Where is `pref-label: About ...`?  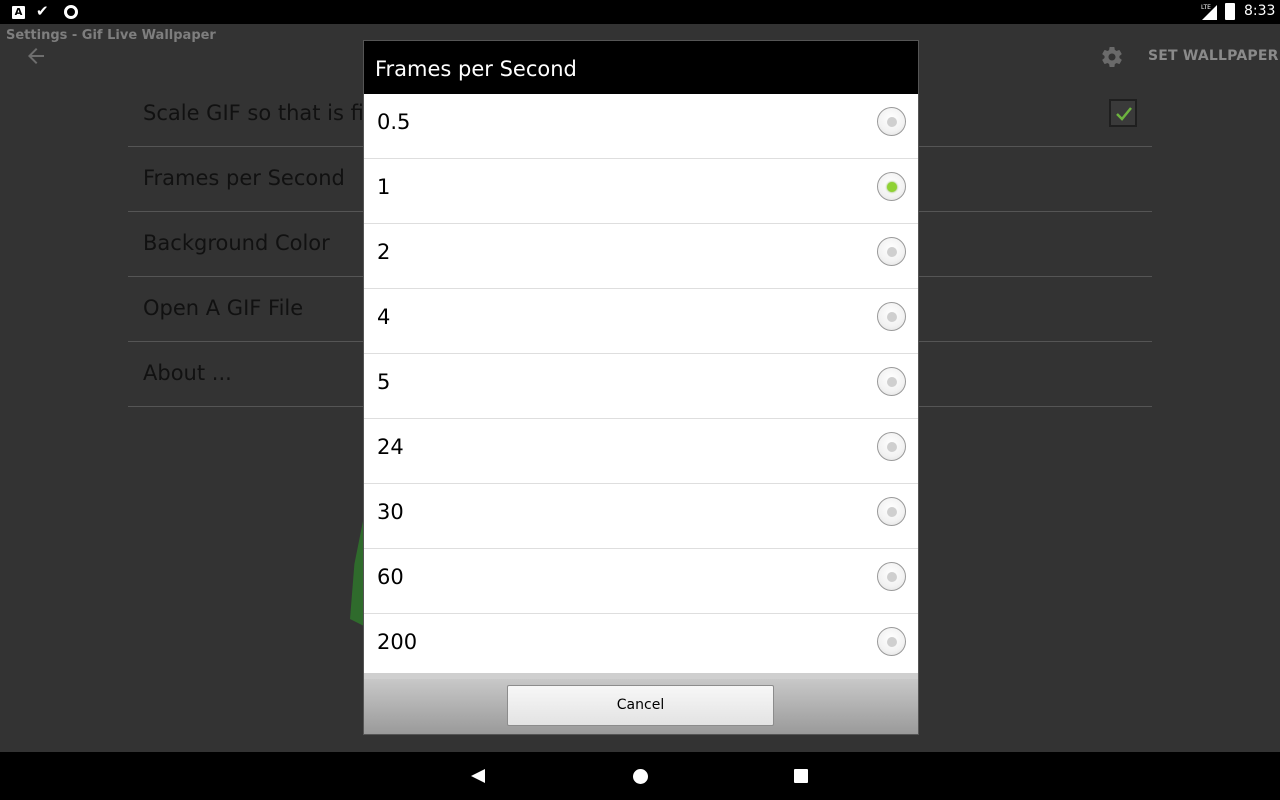
pref-label: About ... is located at coordinates (187, 373).